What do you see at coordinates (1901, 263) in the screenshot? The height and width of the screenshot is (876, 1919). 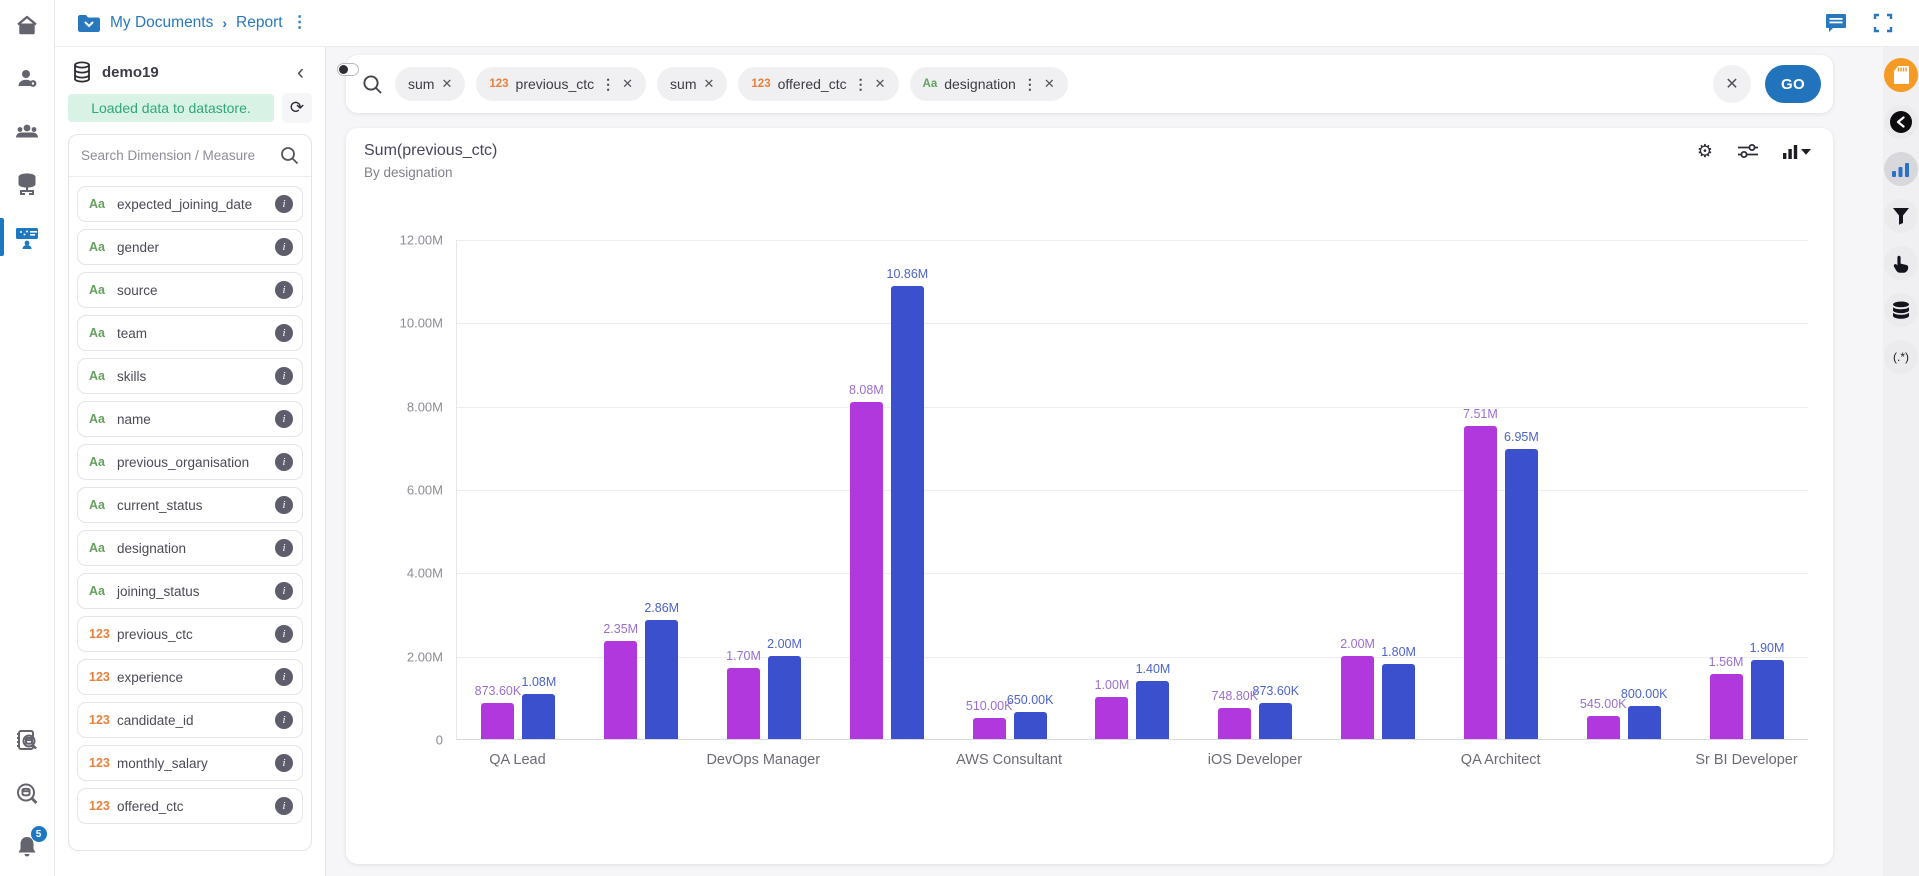 I see `pointer-hand-icon` at bounding box center [1901, 263].